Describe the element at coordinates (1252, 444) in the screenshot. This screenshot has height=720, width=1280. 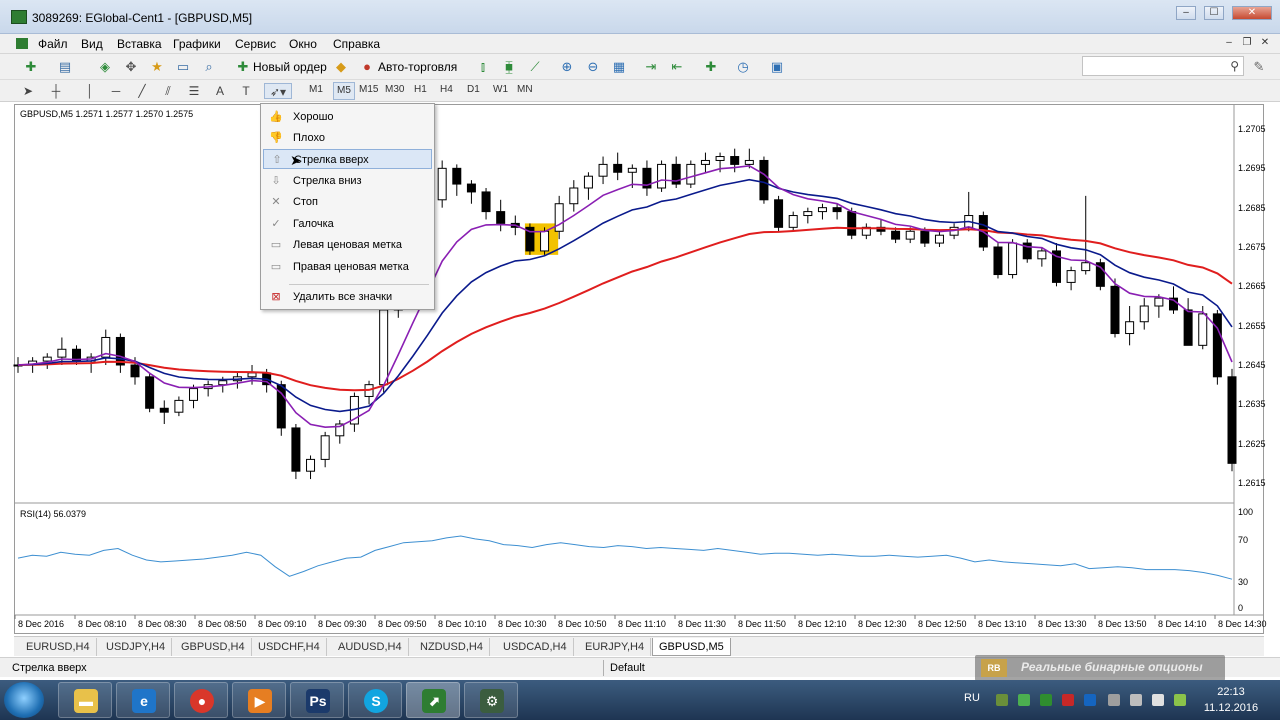
I see `price-label: 1.2625` at that location.